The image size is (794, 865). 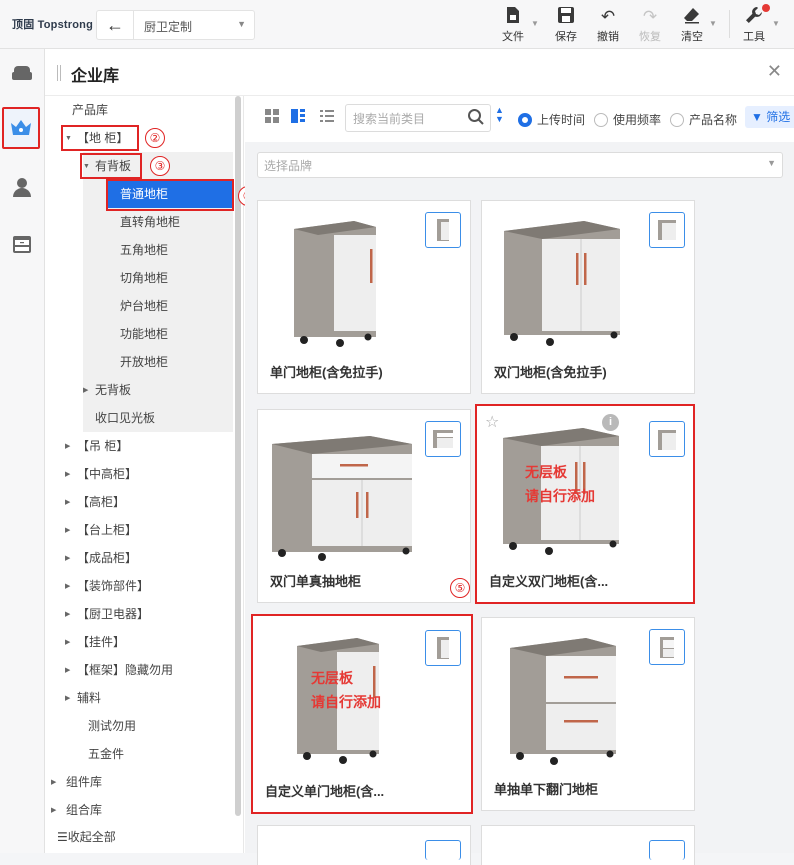 What do you see at coordinates (95, 502) in the screenshot?
I see `tree-item: ▶ 【高柜】` at bounding box center [95, 502].